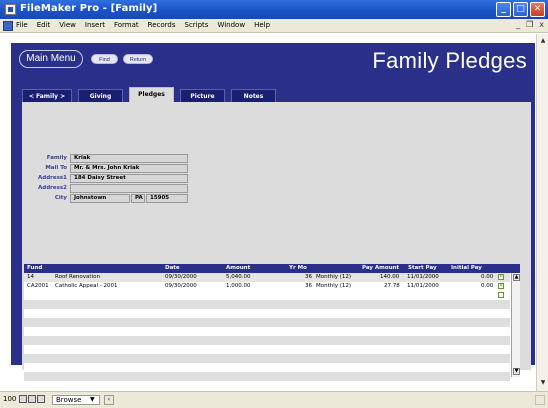  Describe the element at coordinates (389, 277) in the screenshot. I see `pay-amount: 140.00` at that location.